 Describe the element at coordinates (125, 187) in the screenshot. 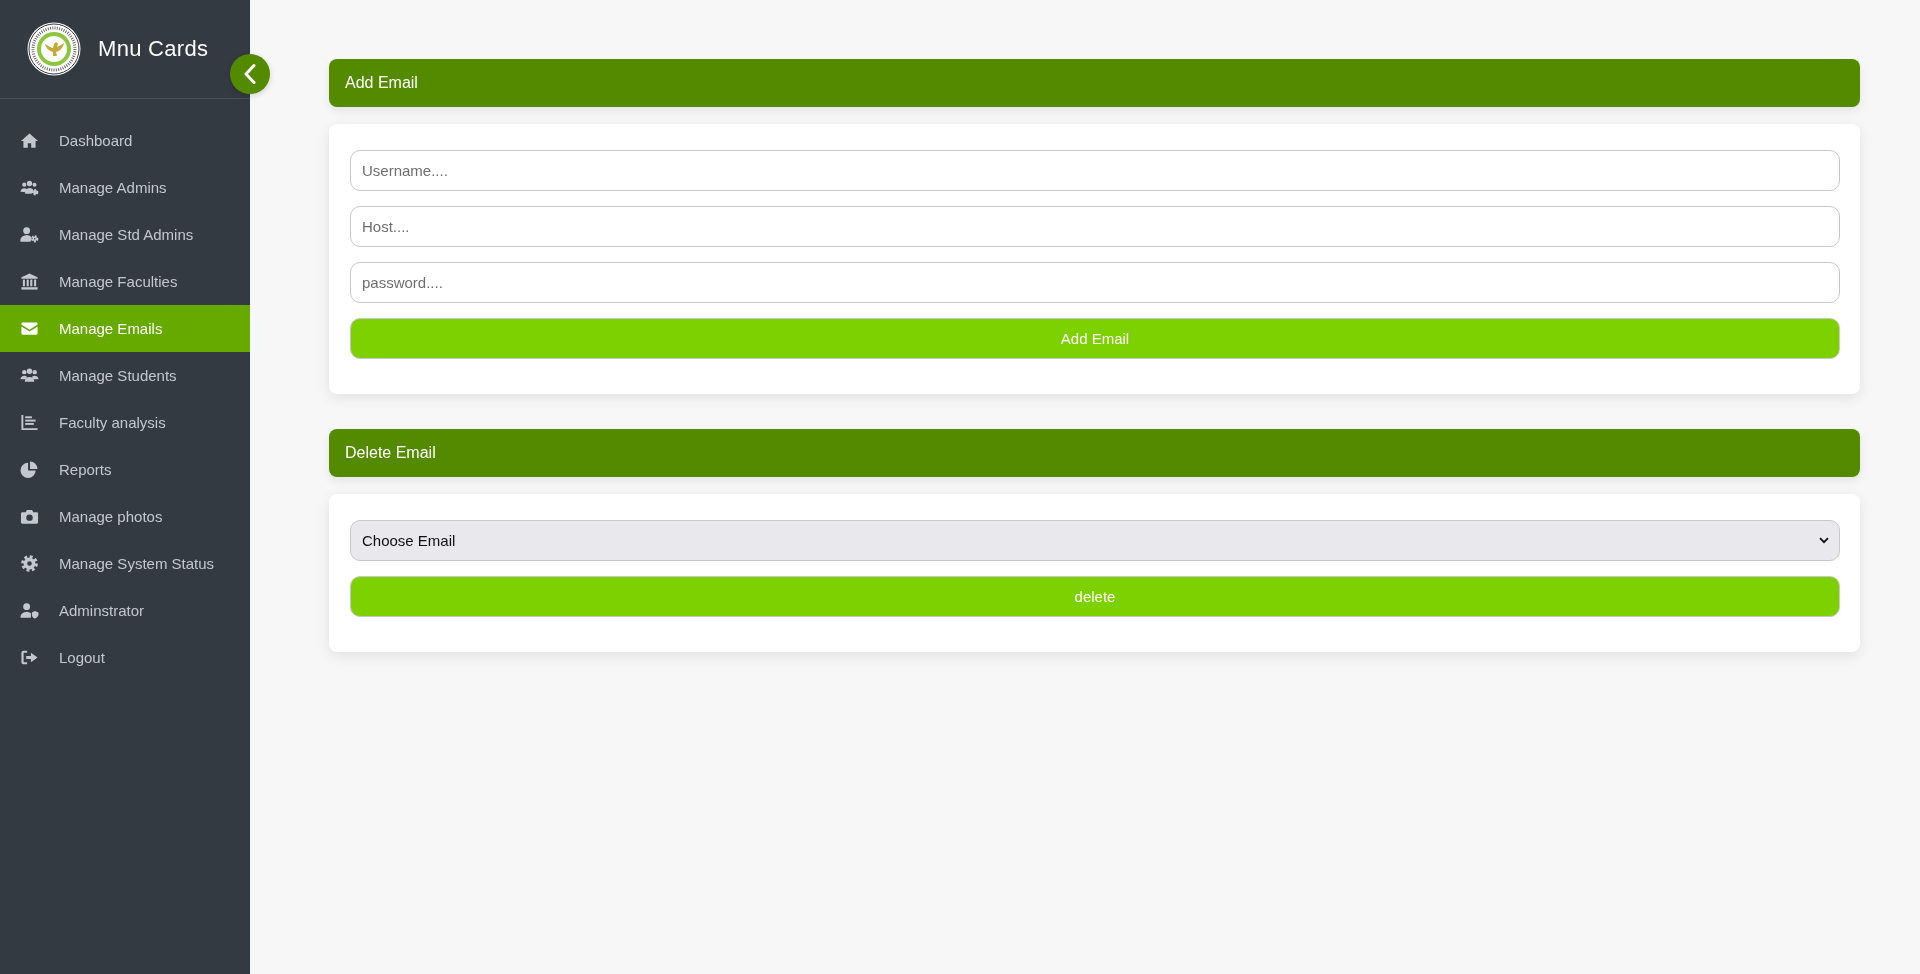

I see `sidebar-item: Manage Admins` at that location.